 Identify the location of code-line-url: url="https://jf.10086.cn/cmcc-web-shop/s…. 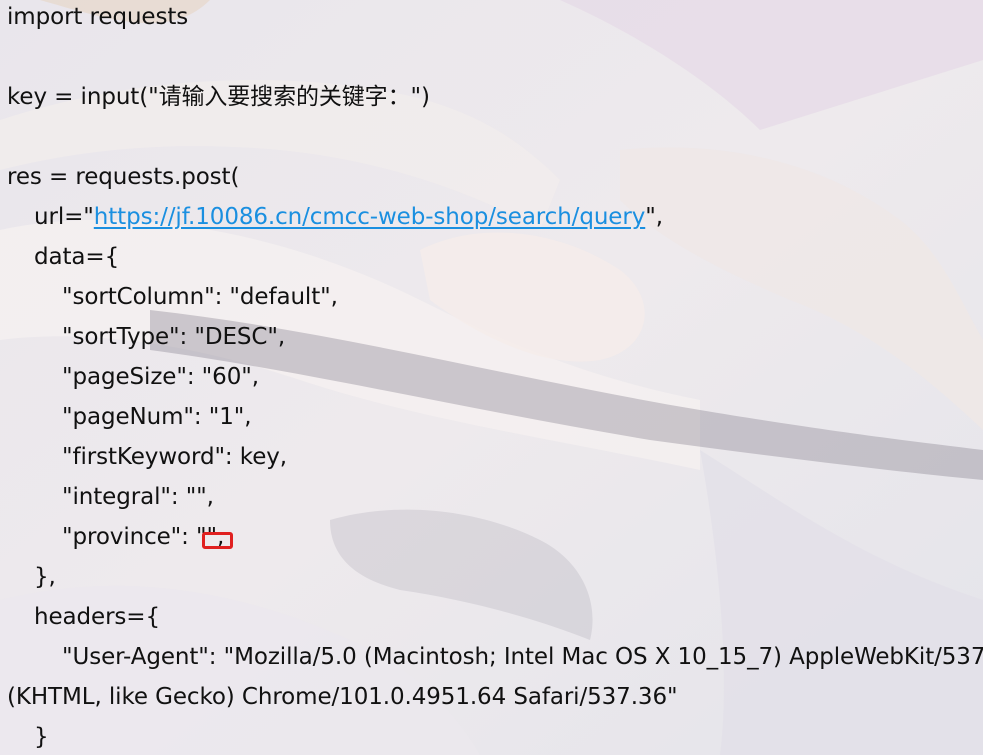
(348, 217).